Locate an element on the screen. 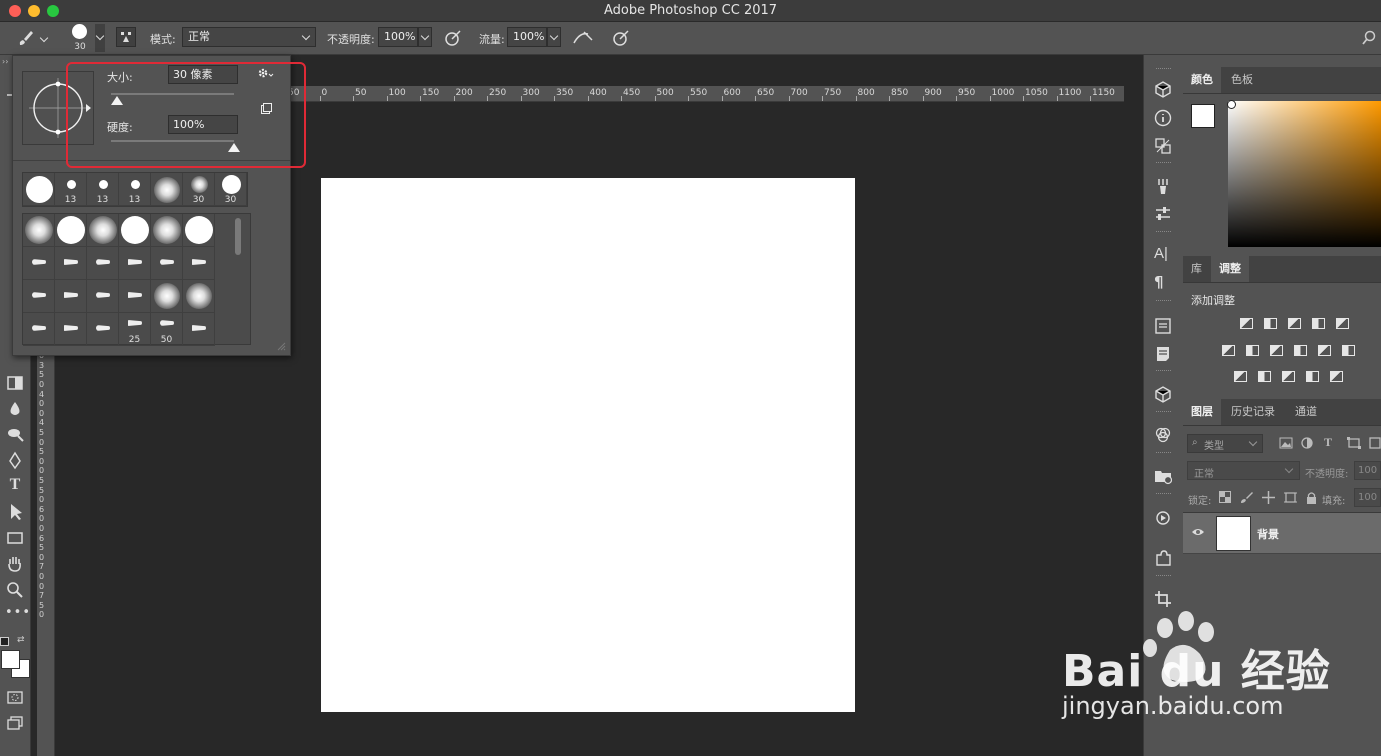  layer-opacity-input: 100 is located at coordinates (1367, 470).